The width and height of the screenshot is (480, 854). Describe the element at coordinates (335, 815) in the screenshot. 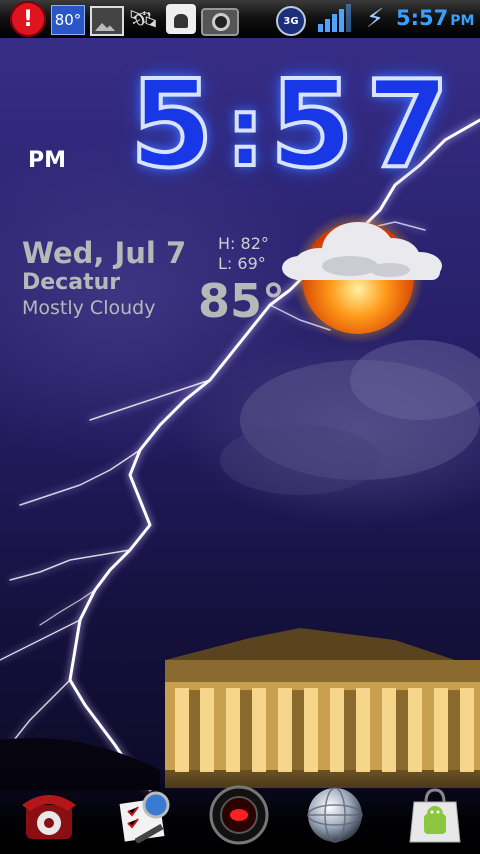

I see `browser-globe-icon` at that location.